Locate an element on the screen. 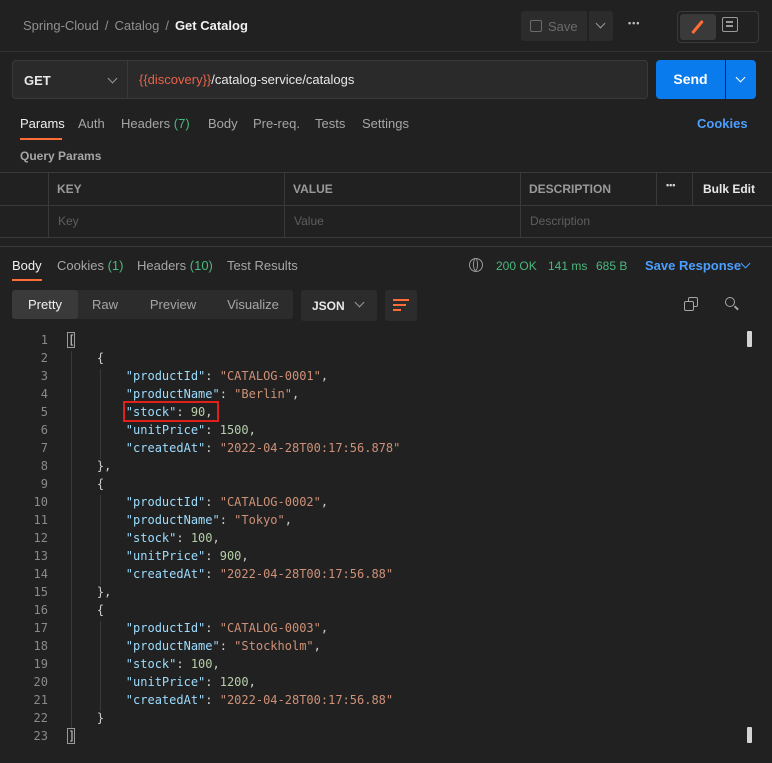 This screenshot has width=772, height=763. code-line: { is located at coordinates (86, 484).